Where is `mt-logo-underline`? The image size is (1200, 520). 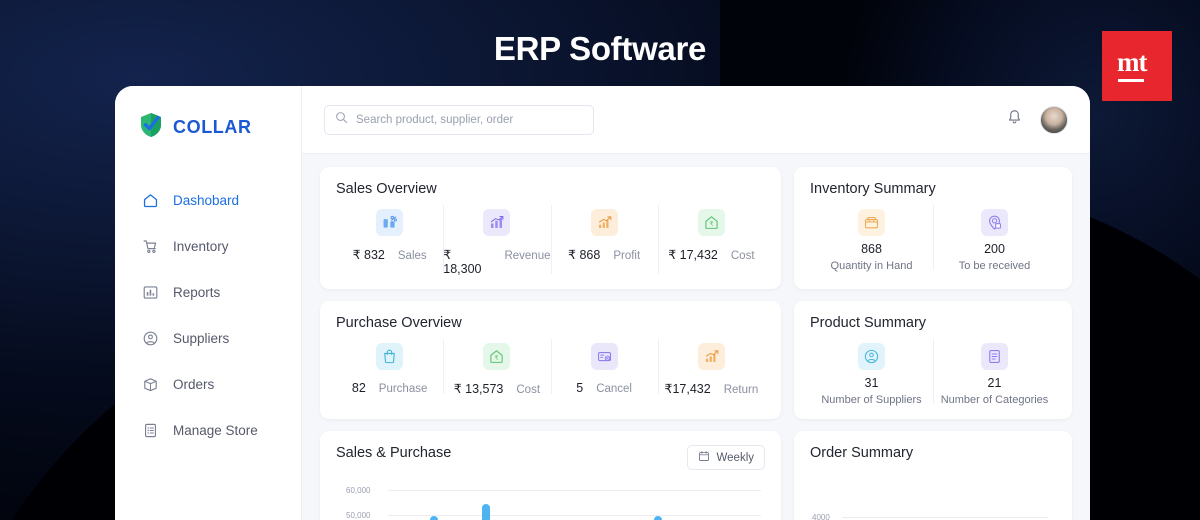
mt-logo-underline is located at coordinates (1131, 80).